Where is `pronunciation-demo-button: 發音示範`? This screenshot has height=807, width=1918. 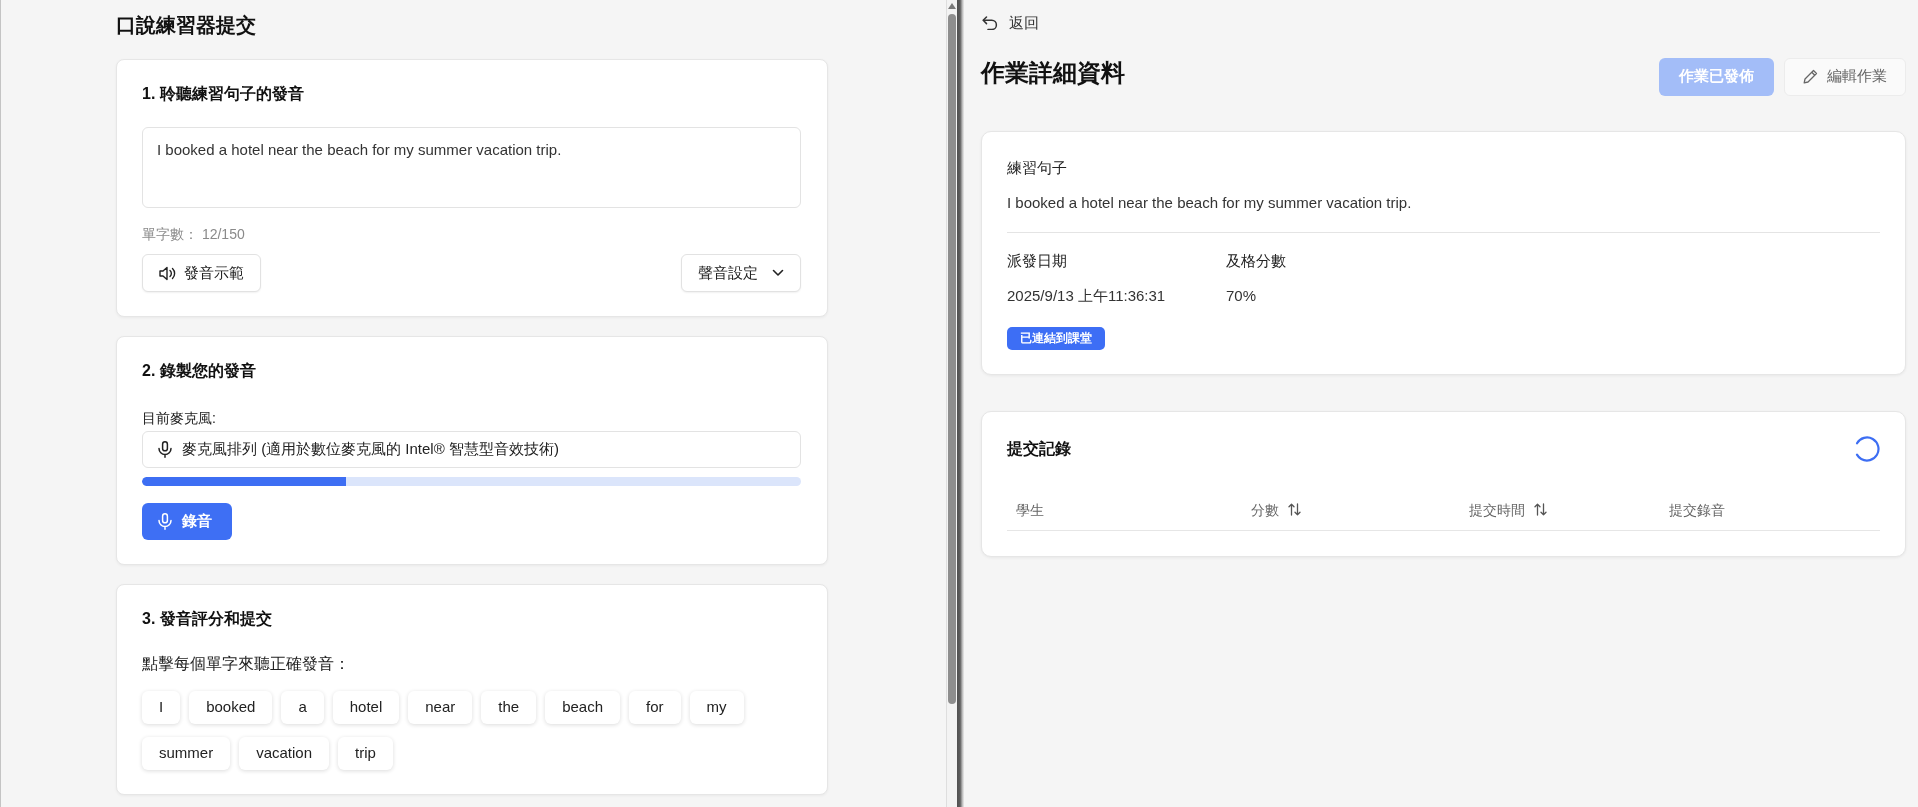
pronunciation-demo-button: 發音示範 is located at coordinates (201, 273).